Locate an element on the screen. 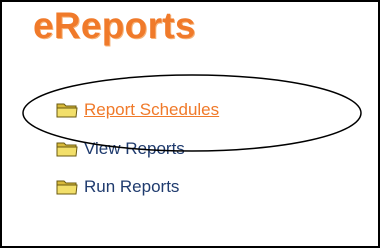 The width and height of the screenshot is (385, 250). app-title: eReports is located at coordinates (114, 25).